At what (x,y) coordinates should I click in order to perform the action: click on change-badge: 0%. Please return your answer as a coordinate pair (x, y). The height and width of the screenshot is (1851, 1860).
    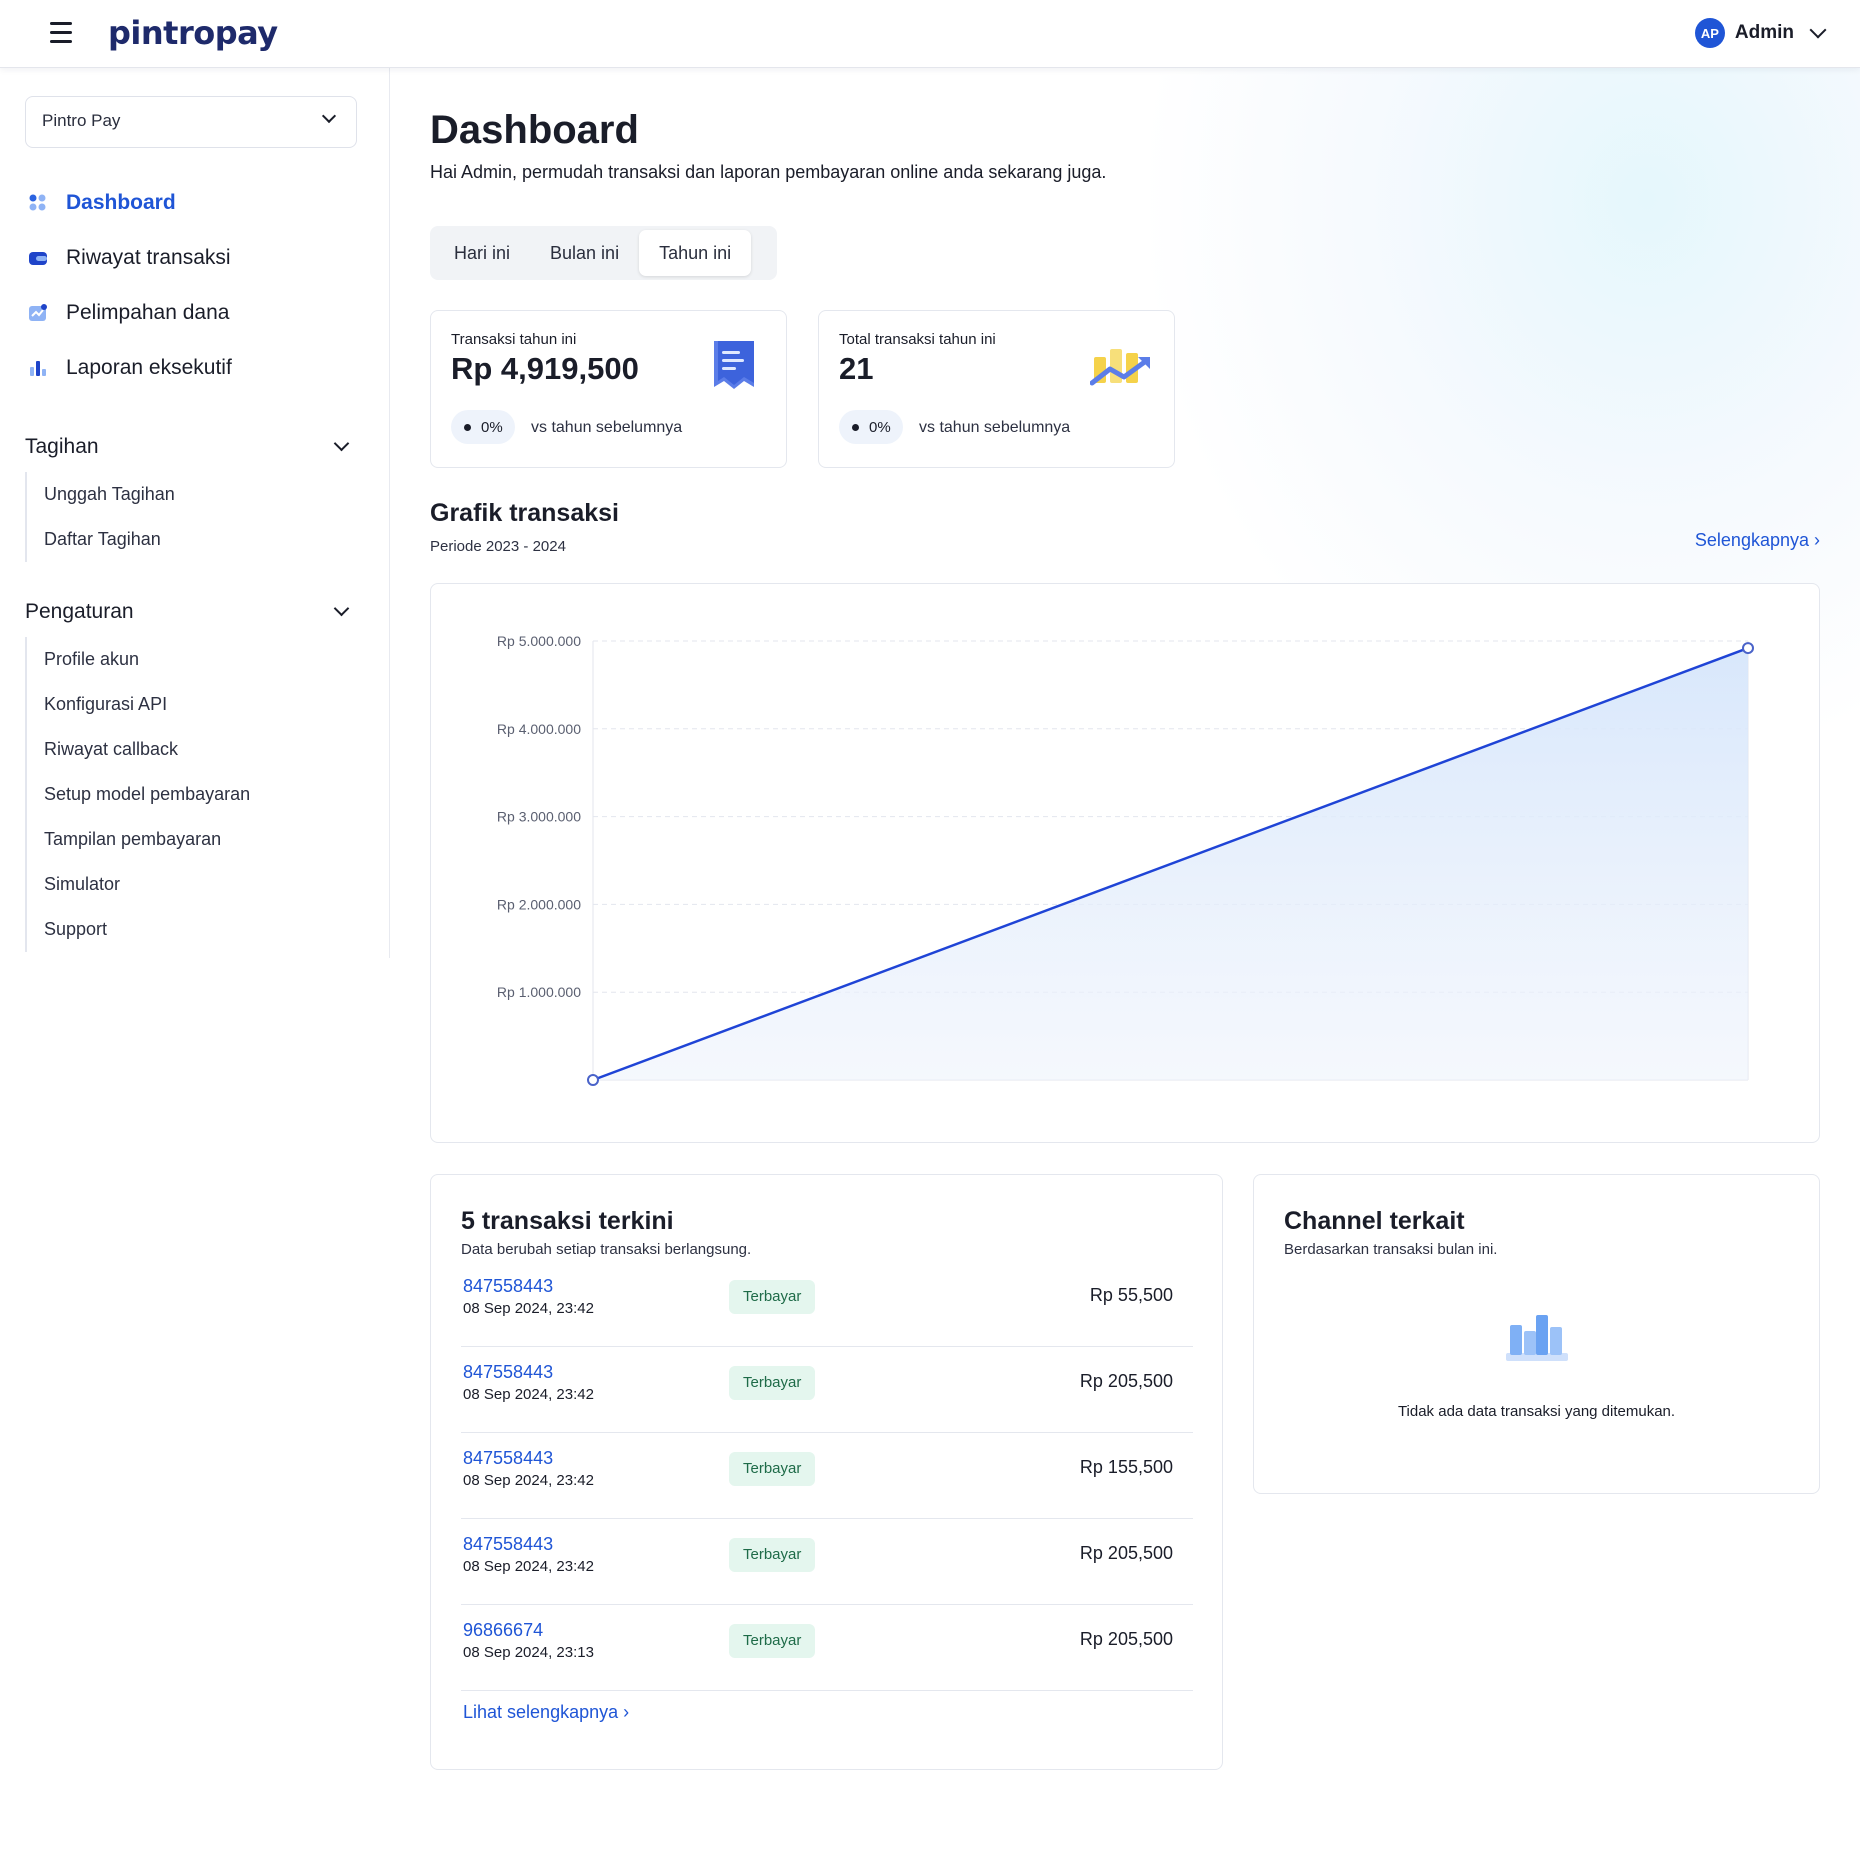
    Looking at the image, I should click on (871, 427).